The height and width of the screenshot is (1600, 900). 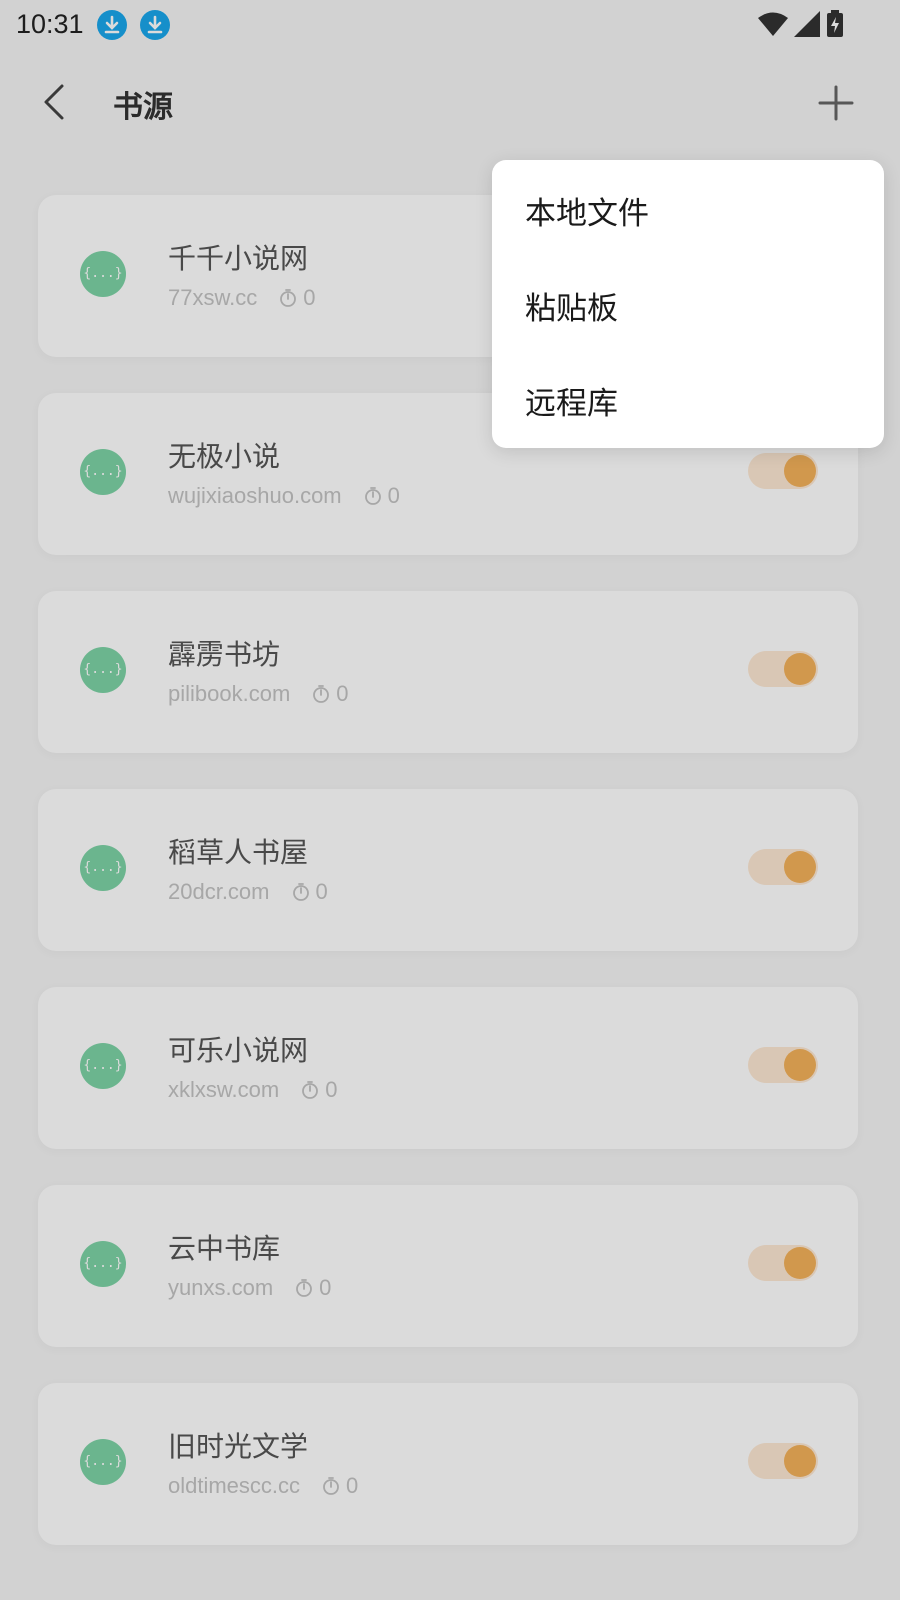 What do you see at coordinates (688, 304) in the screenshot?
I see `import-popup-menu: 本地文件 粘贴板 远程库` at bounding box center [688, 304].